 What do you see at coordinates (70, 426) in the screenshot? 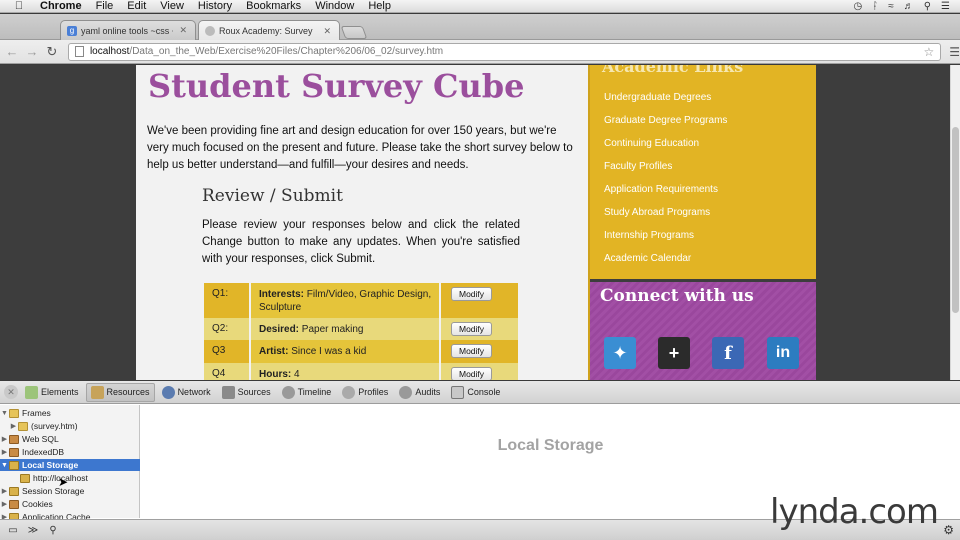
I see `tree-item-survey-frame: ▶ (survey.htm)` at bounding box center [70, 426].